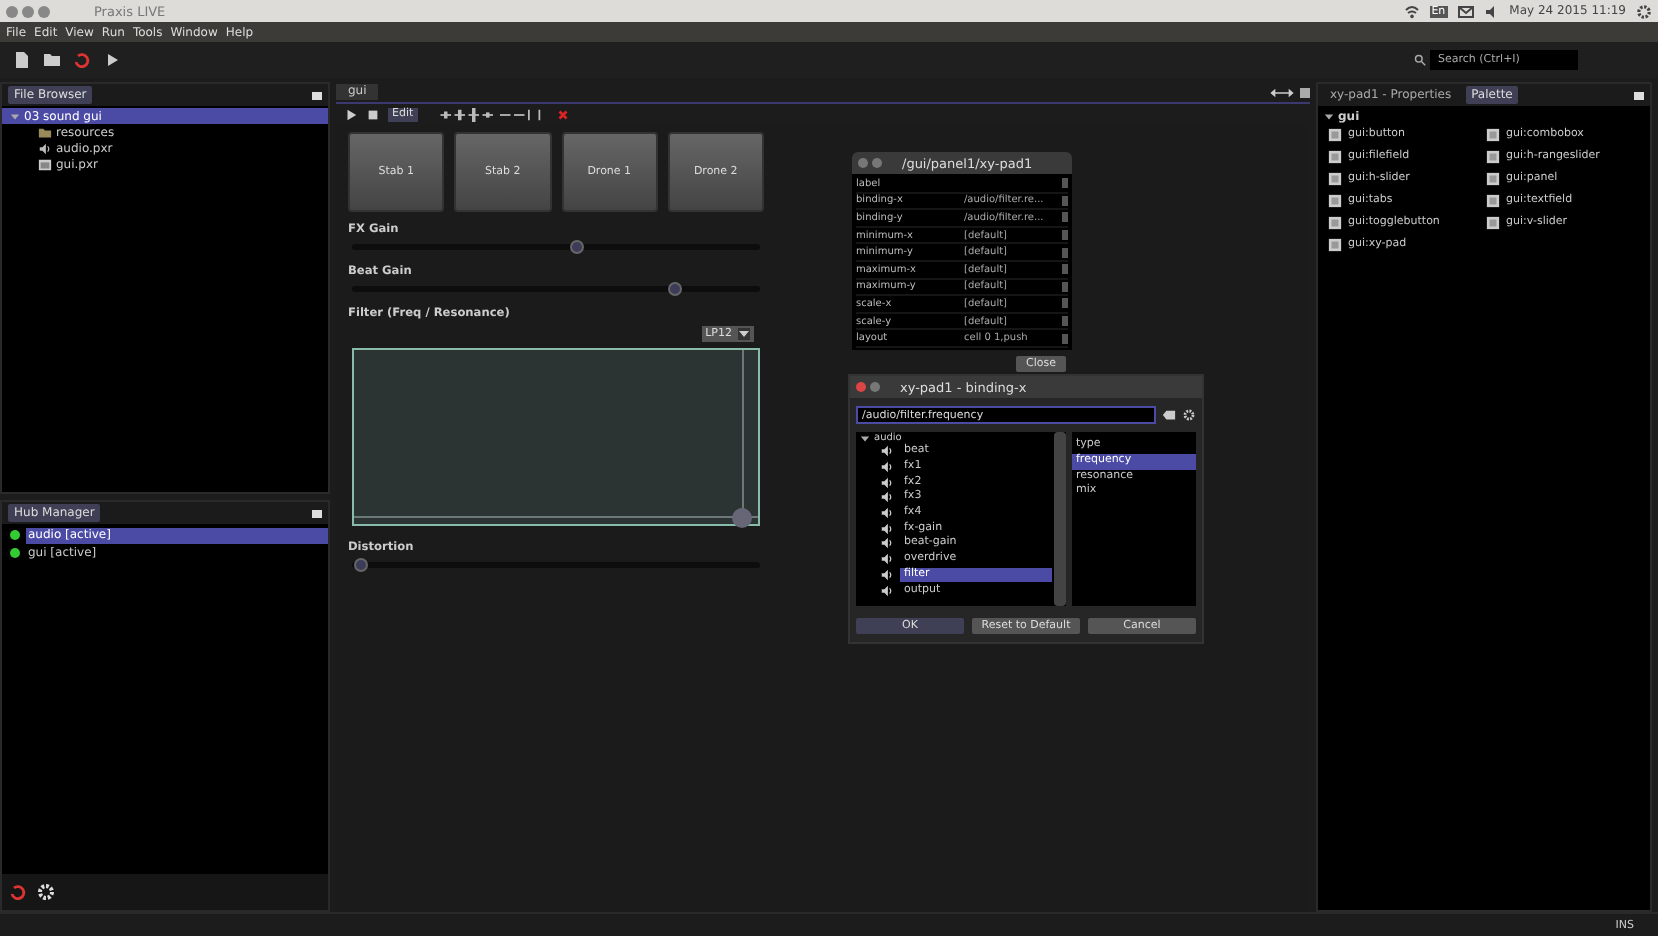 The width and height of the screenshot is (1658, 936). What do you see at coordinates (1169, 415) in the screenshot?
I see `clear-icon` at bounding box center [1169, 415].